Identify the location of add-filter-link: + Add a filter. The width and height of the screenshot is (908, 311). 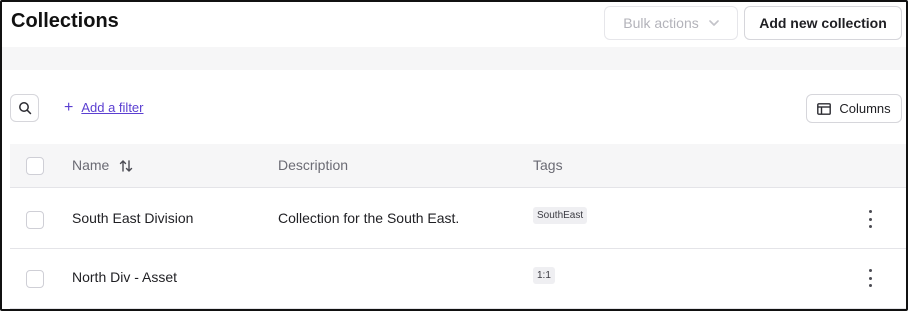
(104, 107).